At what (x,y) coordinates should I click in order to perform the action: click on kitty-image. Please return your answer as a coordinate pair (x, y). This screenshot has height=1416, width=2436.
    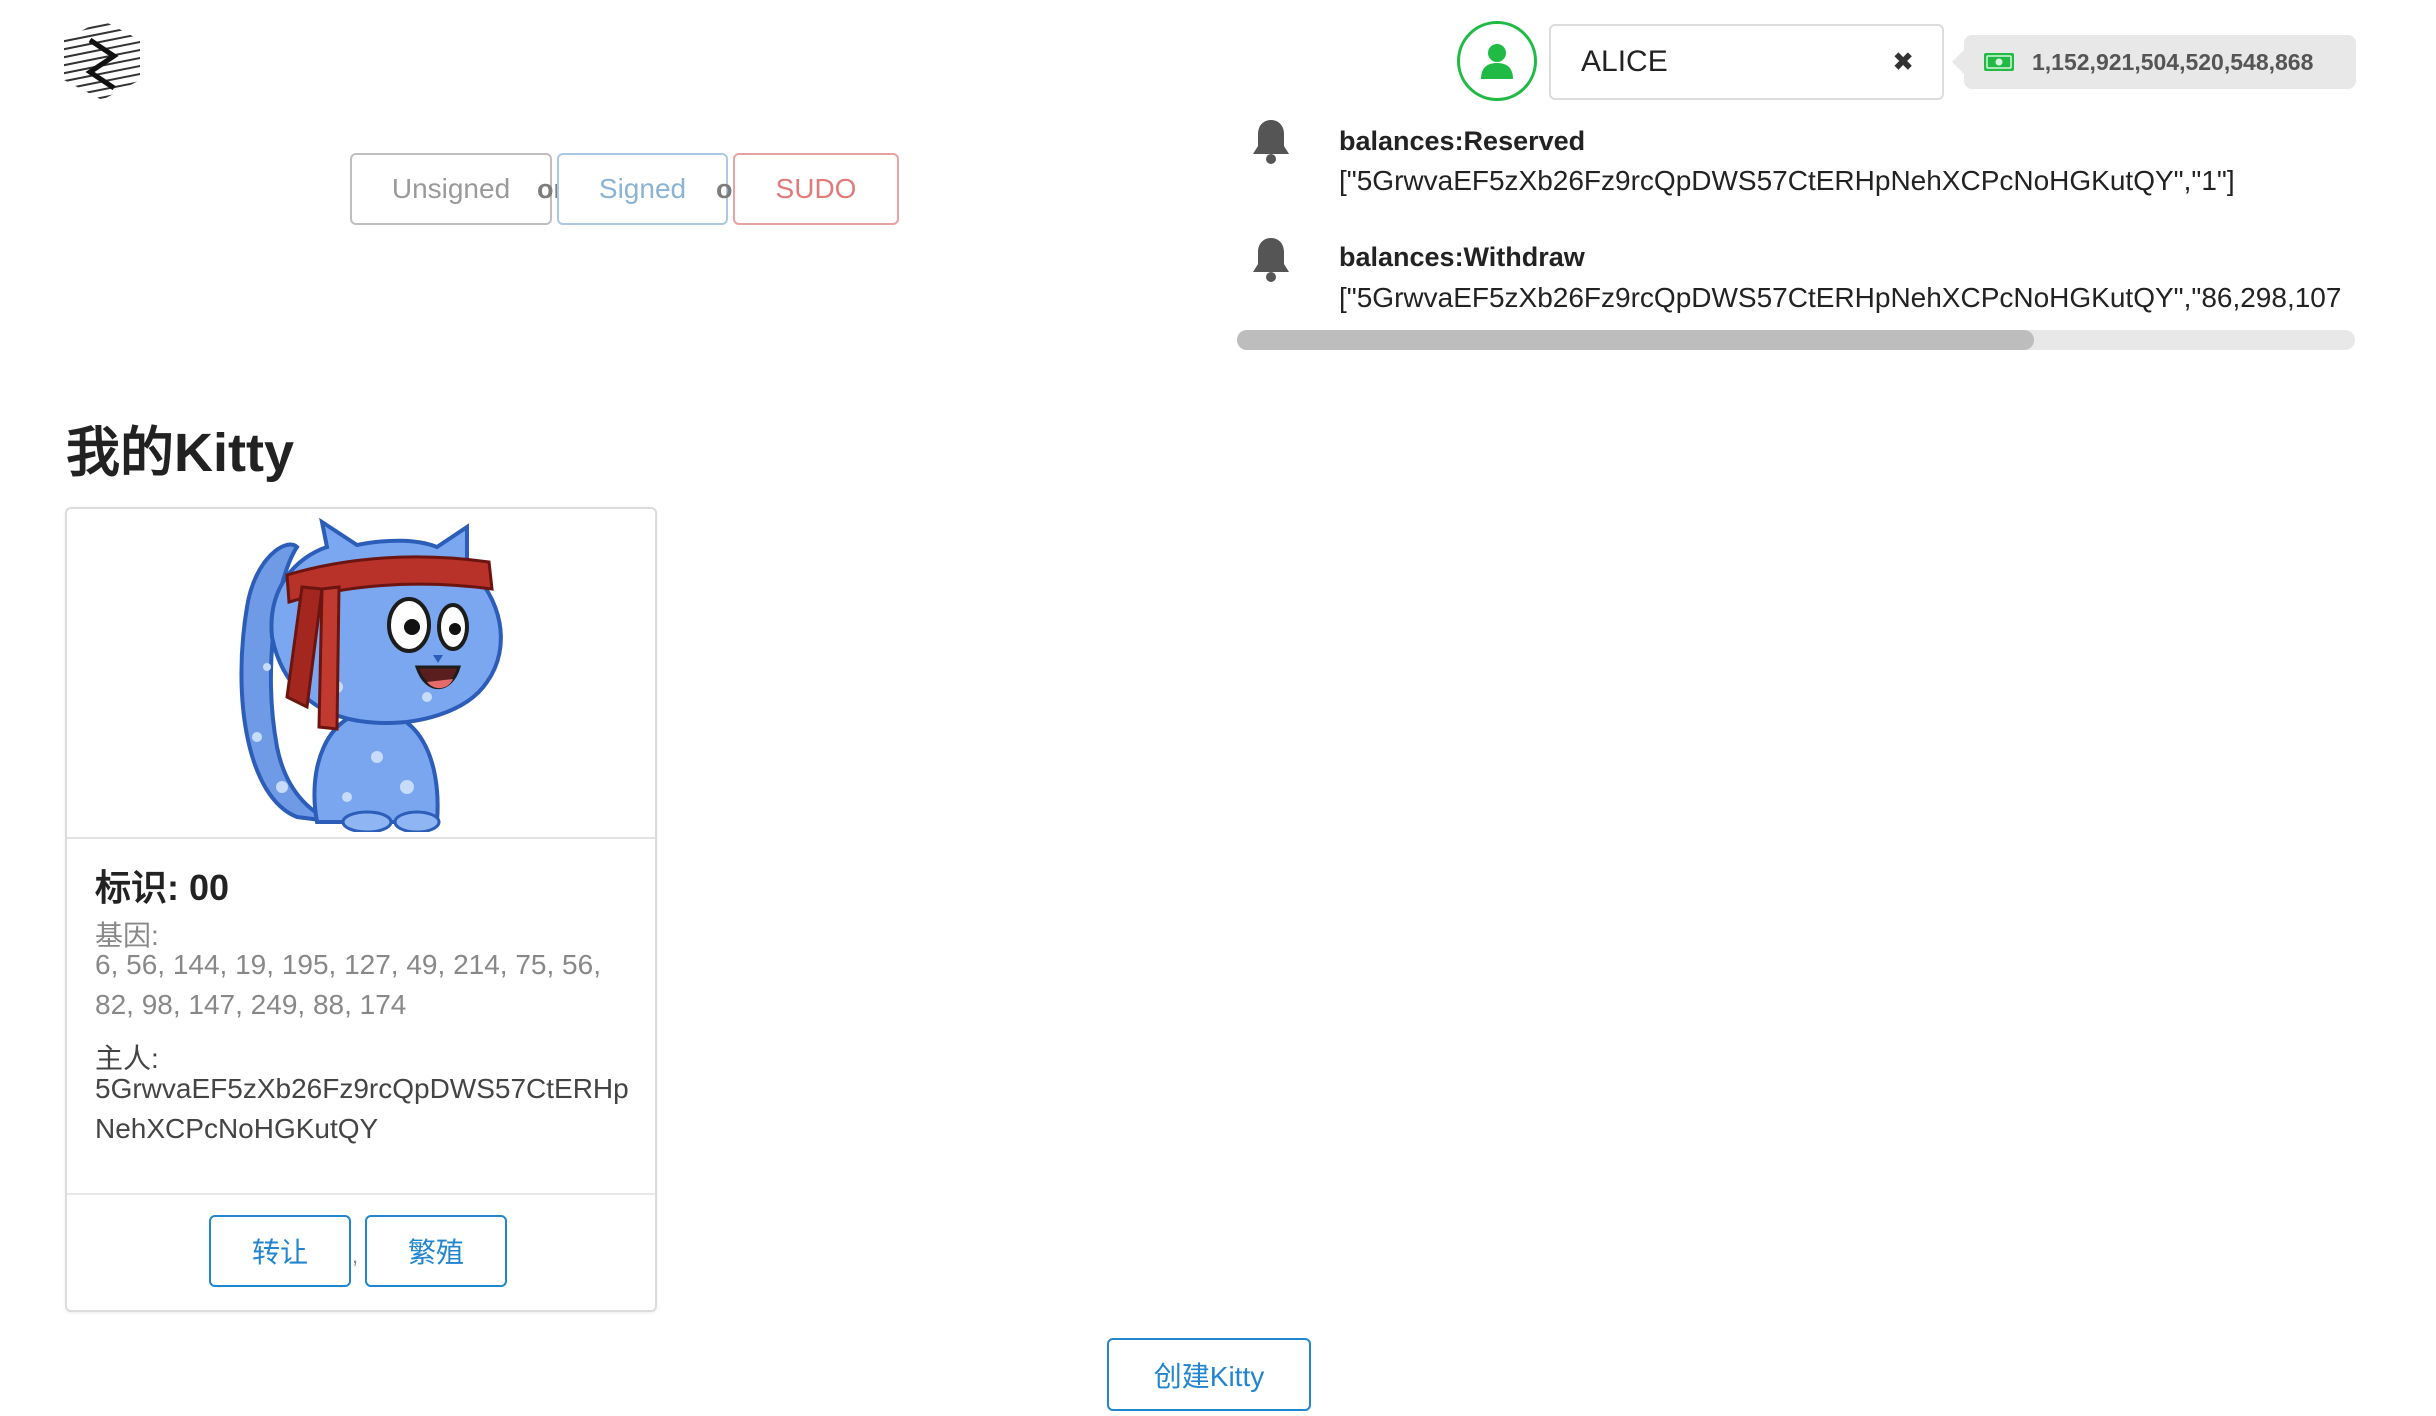
    Looking at the image, I should click on (361, 674).